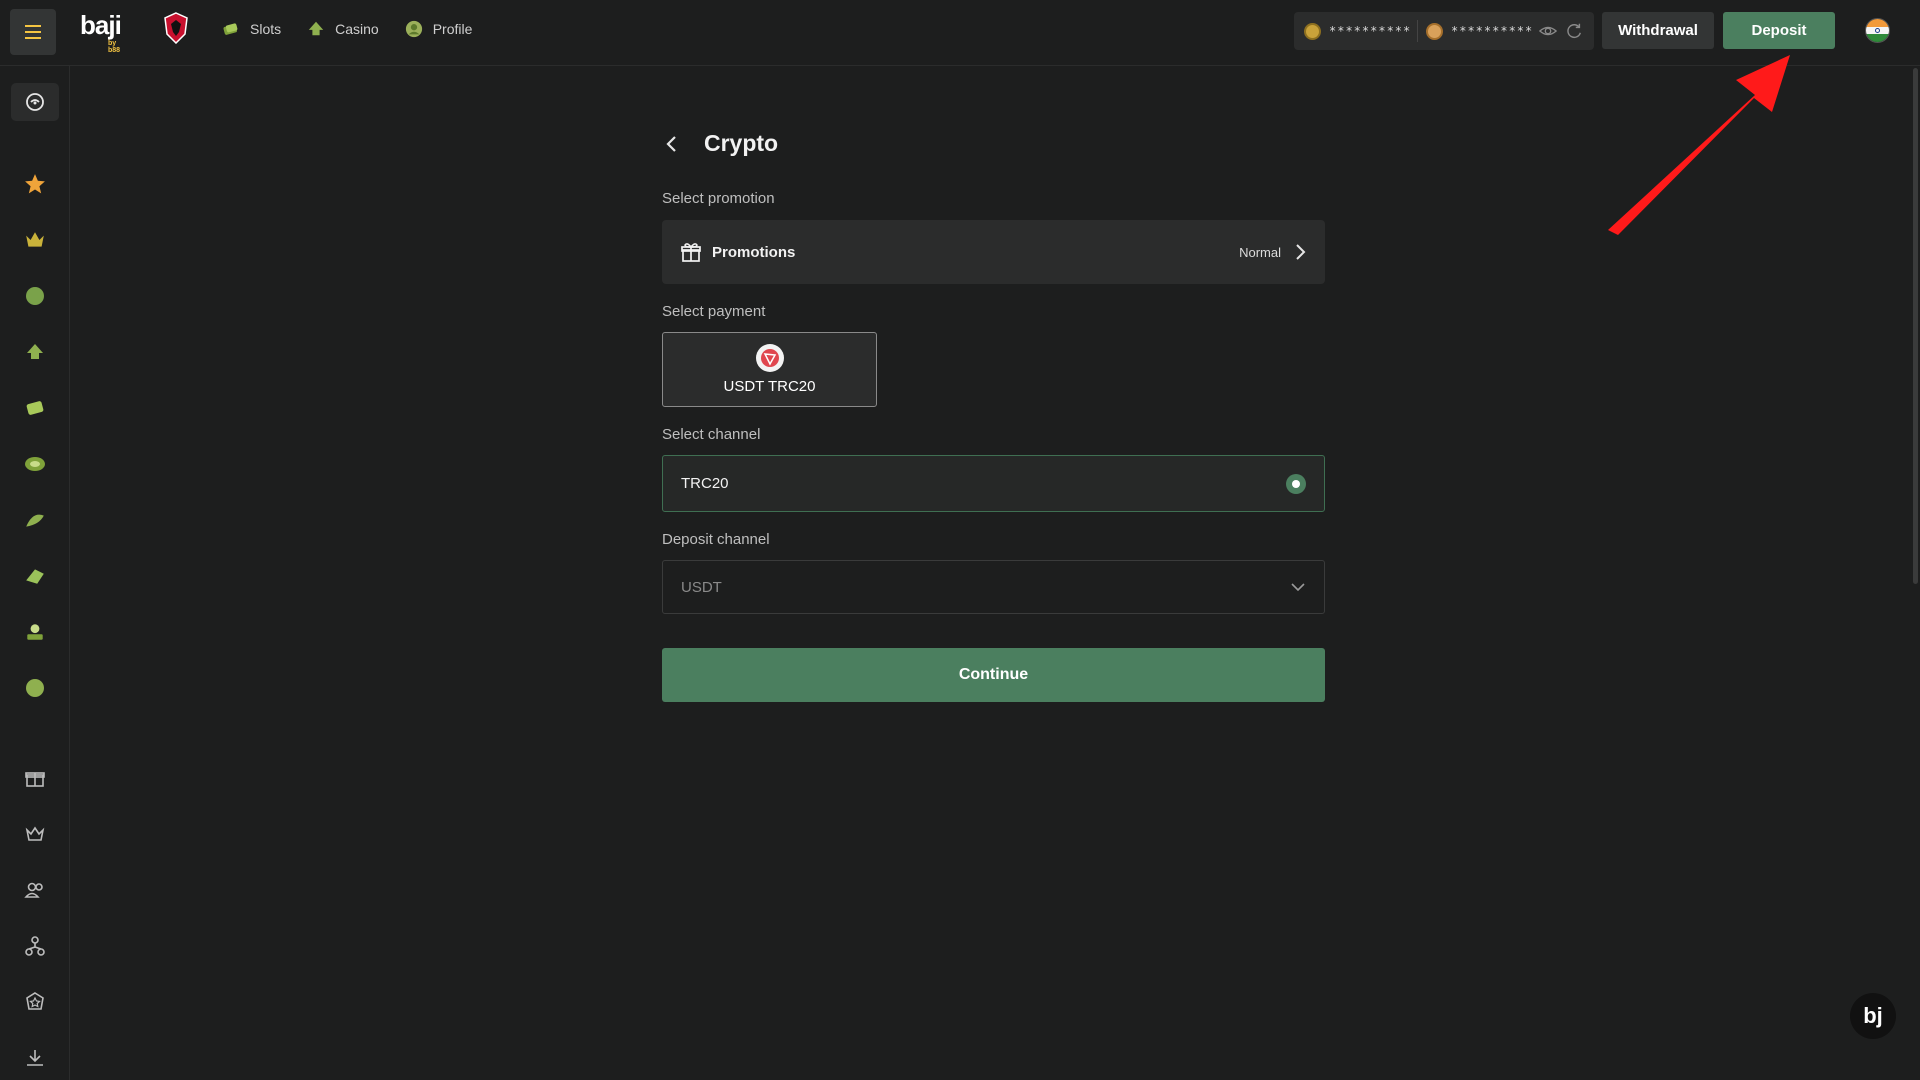 This screenshot has width=1920, height=1080. Describe the element at coordinates (266, 29) in the screenshot. I see `nav-slots-label: Slots` at that location.